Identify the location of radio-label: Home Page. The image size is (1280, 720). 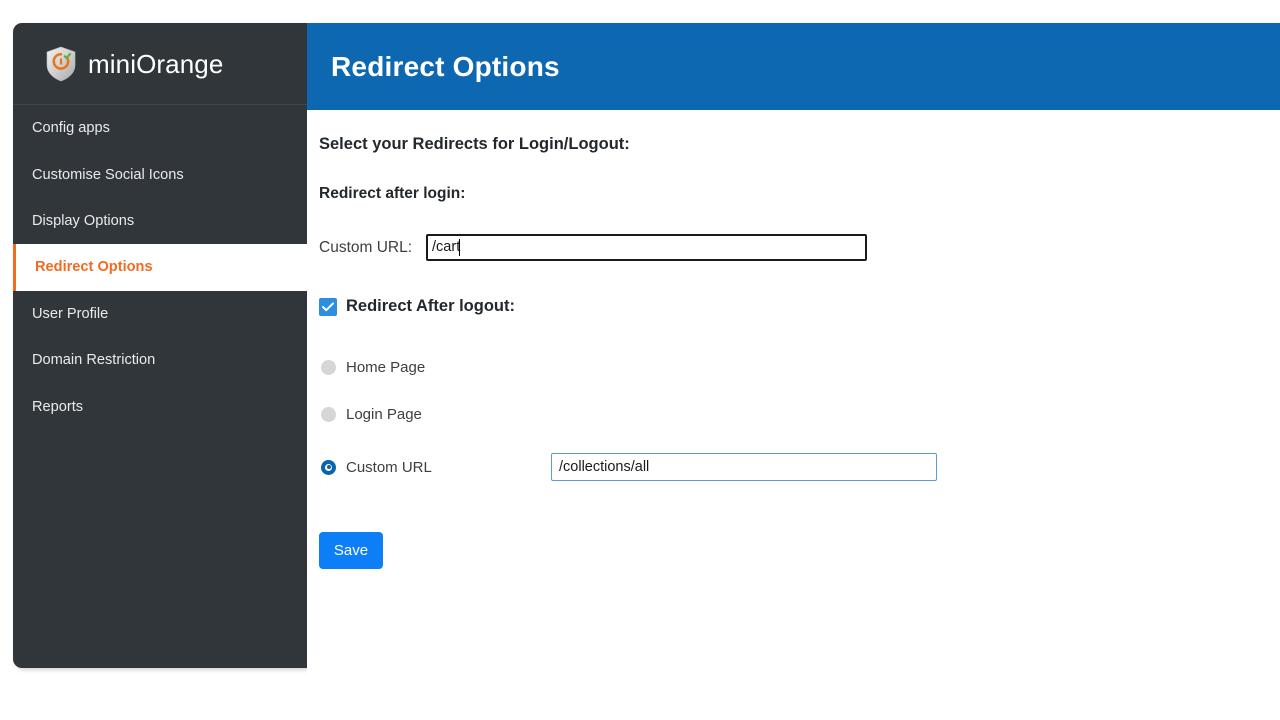
(386, 367).